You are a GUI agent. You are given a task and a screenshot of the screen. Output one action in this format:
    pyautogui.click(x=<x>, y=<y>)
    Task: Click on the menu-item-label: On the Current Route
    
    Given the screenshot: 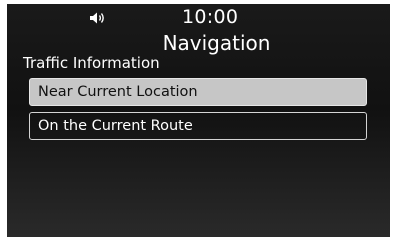 What is the action you would take?
    pyautogui.click(x=115, y=126)
    